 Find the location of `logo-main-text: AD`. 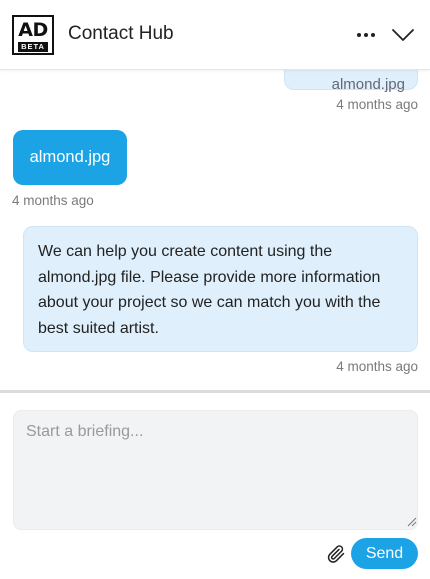

logo-main-text: AD is located at coordinates (33, 30).